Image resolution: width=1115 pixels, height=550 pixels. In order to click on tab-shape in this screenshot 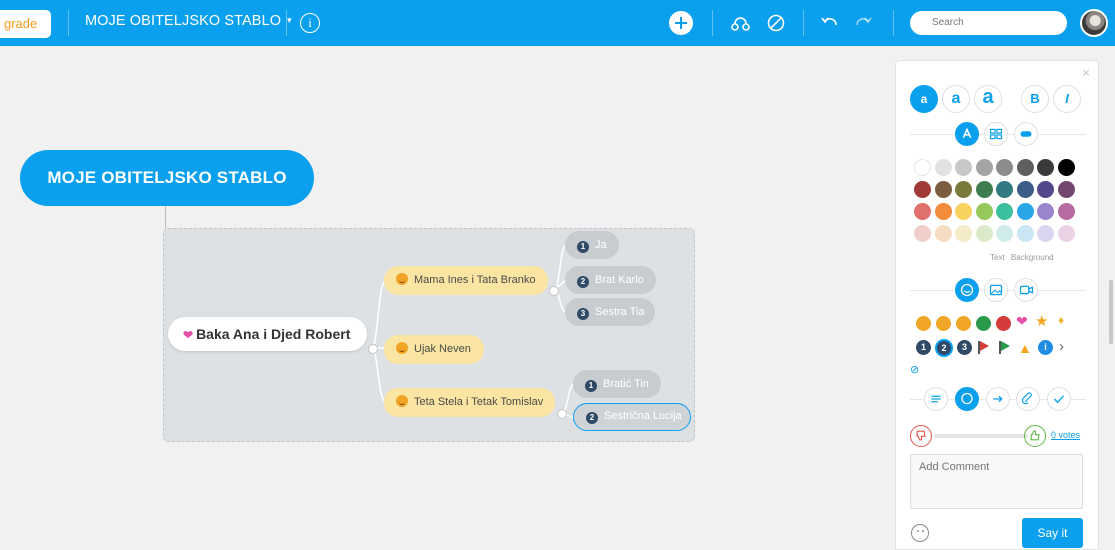, I will do `click(1026, 134)`.